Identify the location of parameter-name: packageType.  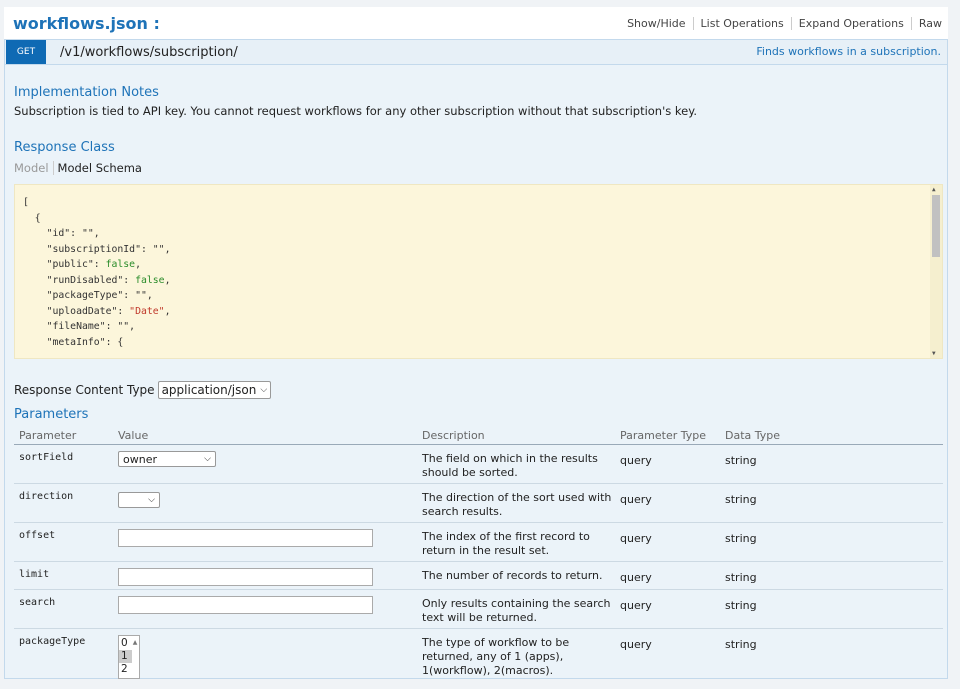
(52, 641).